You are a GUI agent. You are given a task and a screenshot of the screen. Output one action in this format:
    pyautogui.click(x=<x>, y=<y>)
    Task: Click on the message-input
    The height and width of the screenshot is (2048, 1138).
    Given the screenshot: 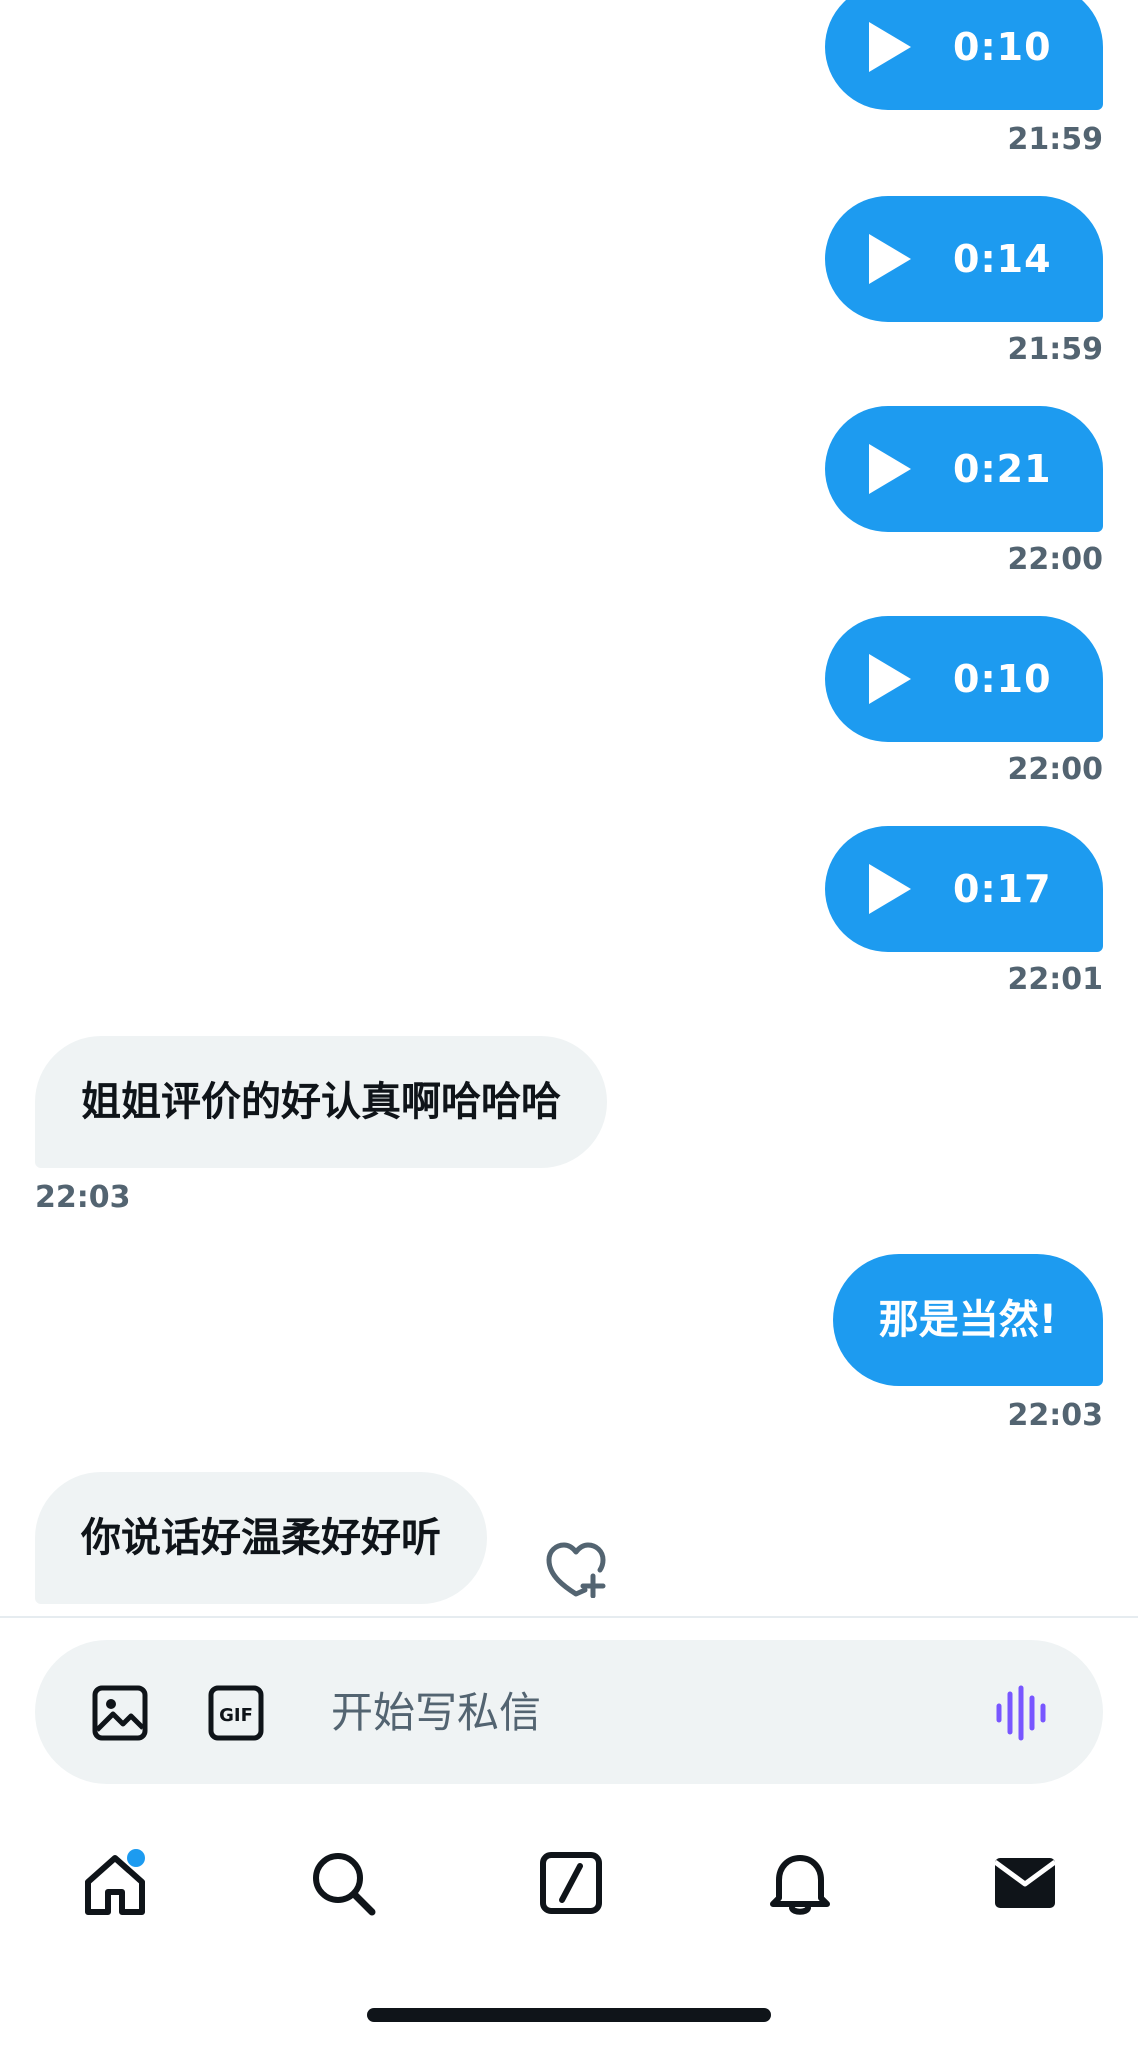 What is the action you would take?
    pyautogui.click(x=651, y=1712)
    